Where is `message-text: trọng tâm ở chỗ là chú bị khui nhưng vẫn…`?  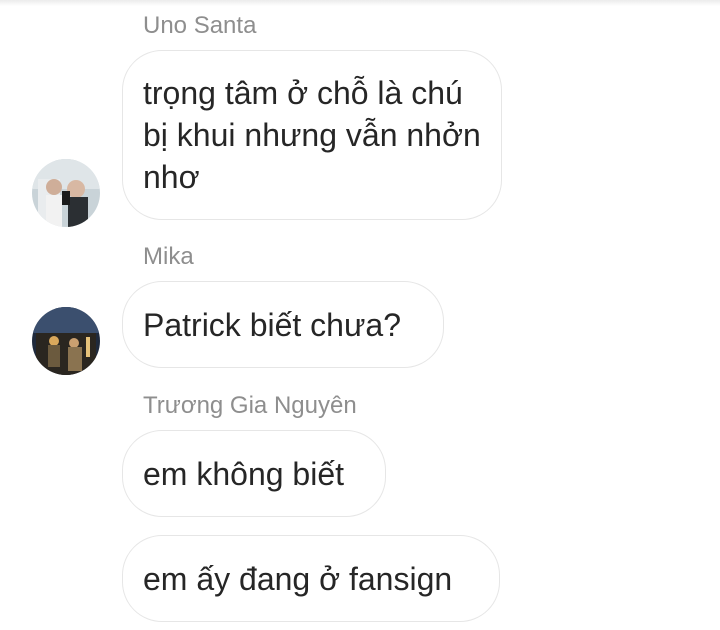 message-text: trọng tâm ở chỗ là chú bị khui nhưng vẫn… is located at coordinates (312, 135).